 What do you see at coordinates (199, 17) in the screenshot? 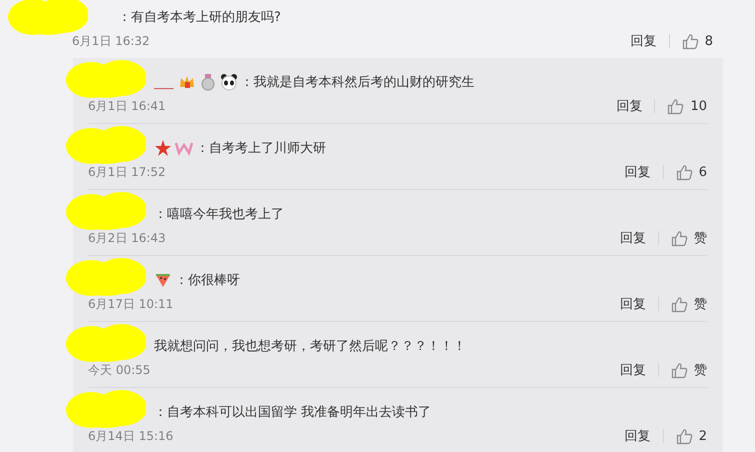
I see `comment-text: ：有自考本考上研的朋友吗?` at bounding box center [199, 17].